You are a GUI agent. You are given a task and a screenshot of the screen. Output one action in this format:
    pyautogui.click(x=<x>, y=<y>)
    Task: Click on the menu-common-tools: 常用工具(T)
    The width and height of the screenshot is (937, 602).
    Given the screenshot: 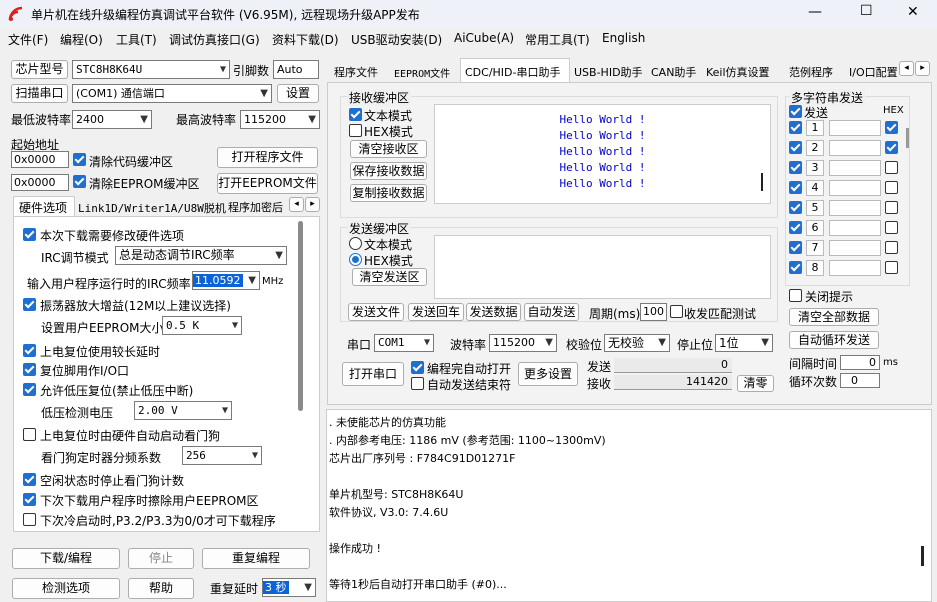 What is the action you would take?
    pyautogui.click(x=557, y=39)
    